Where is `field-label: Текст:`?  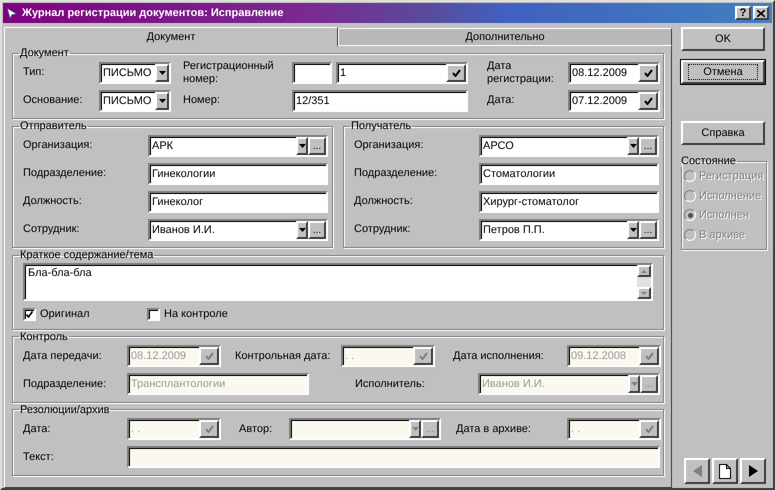
field-label: Текст: is located at coordinates (39, 457).